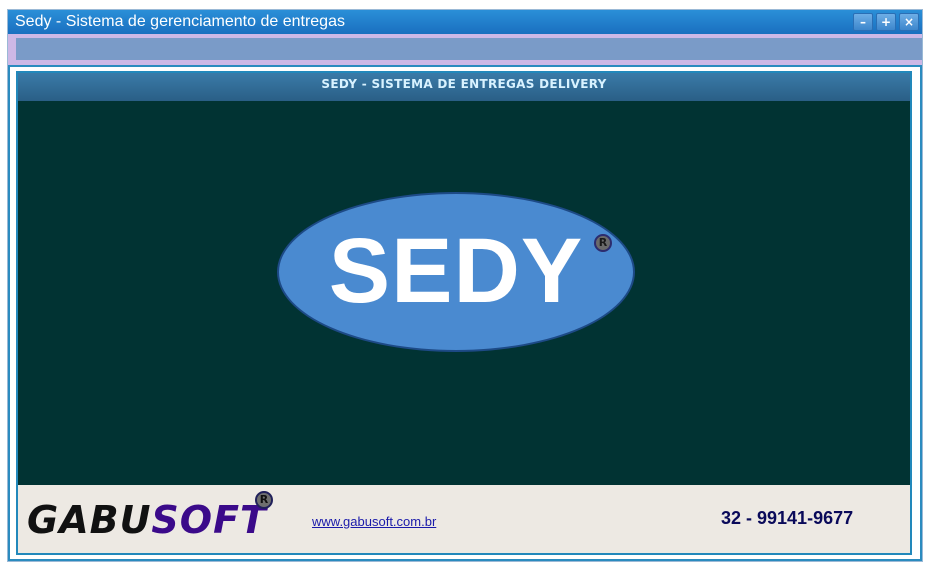 This screenshot has width=930, height=562. I want to click on minimize-button: –, so click(863, 22).